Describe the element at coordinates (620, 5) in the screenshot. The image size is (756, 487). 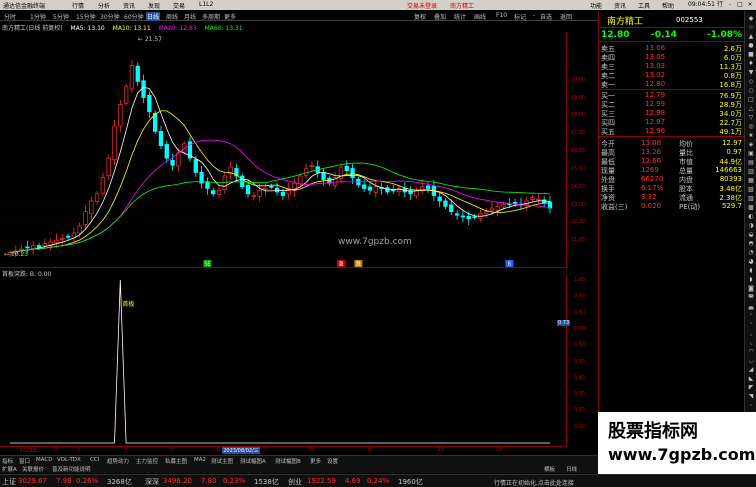
I see `menu-zixun-right: 资讯` at that location.